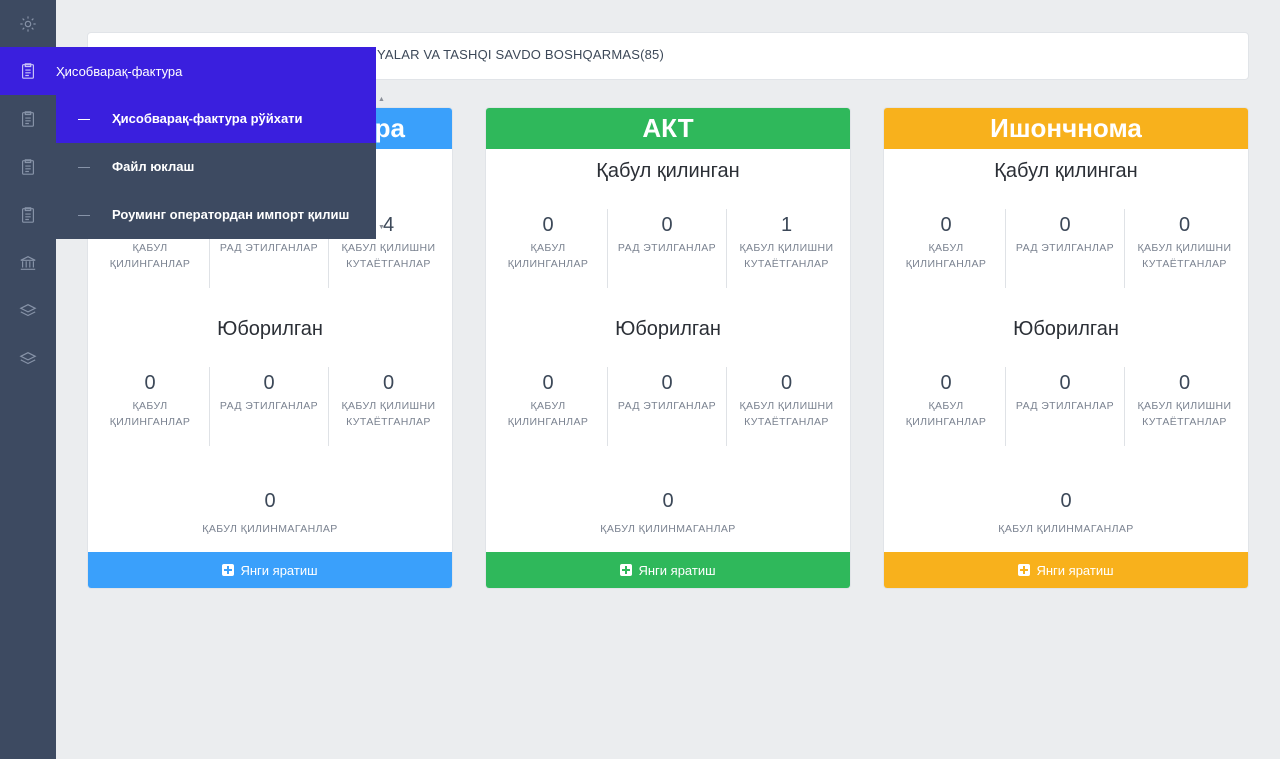 Image resolution: width=1280 pixels, height=759 pixels. I want to click on menu-item-file-upload: Файл юклаш, so click(216, 167).